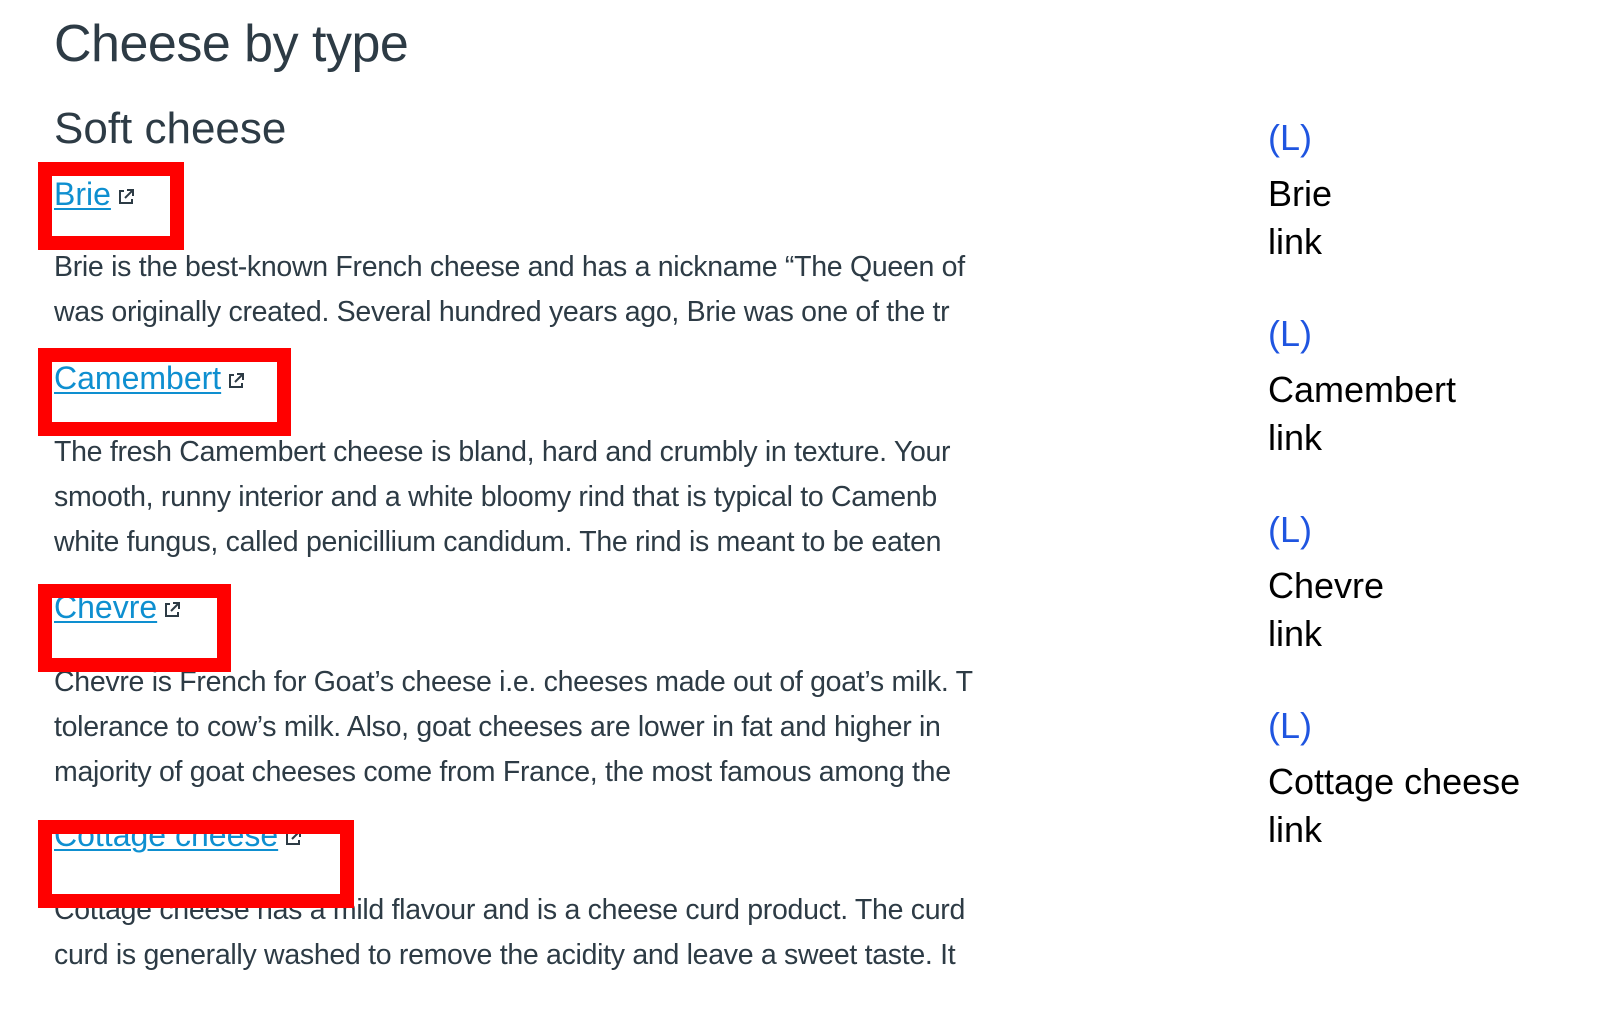 Image resolution: width=1618 pixels, height=1018 pixels. What do you see at coordinates (106, 607) in the screenshot?
I see `chevre-link-text: Chevre` at bounding box center [106, 607].